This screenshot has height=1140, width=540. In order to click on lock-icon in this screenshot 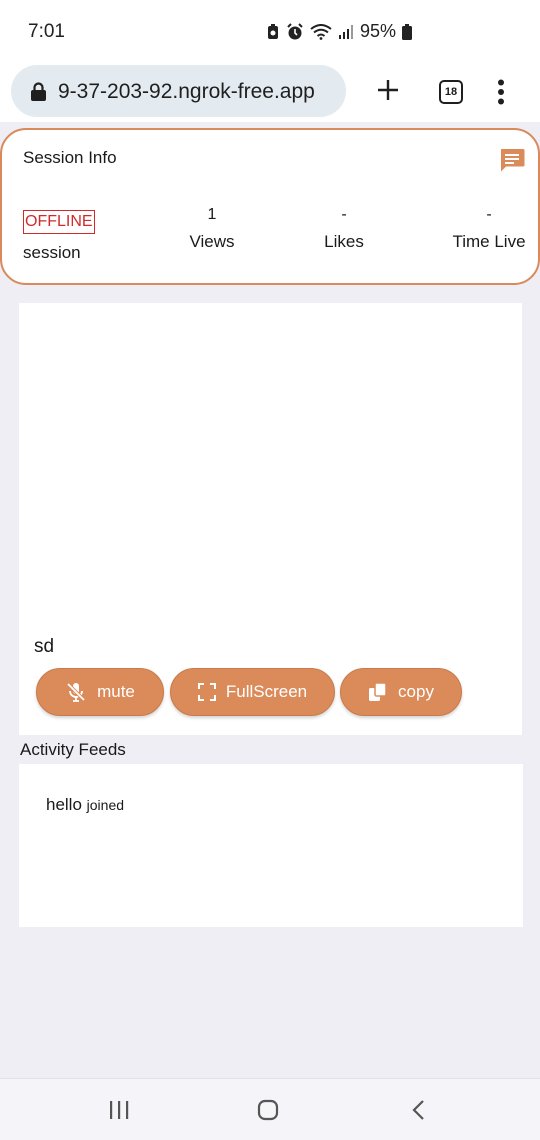, I will do `click(38, 91)`.